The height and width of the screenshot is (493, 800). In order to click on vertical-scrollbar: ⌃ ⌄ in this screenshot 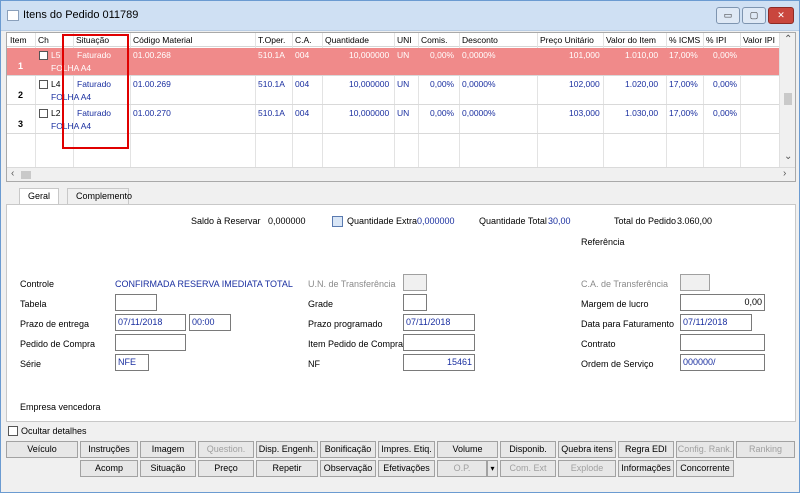, I will do `click(787, 100)`.